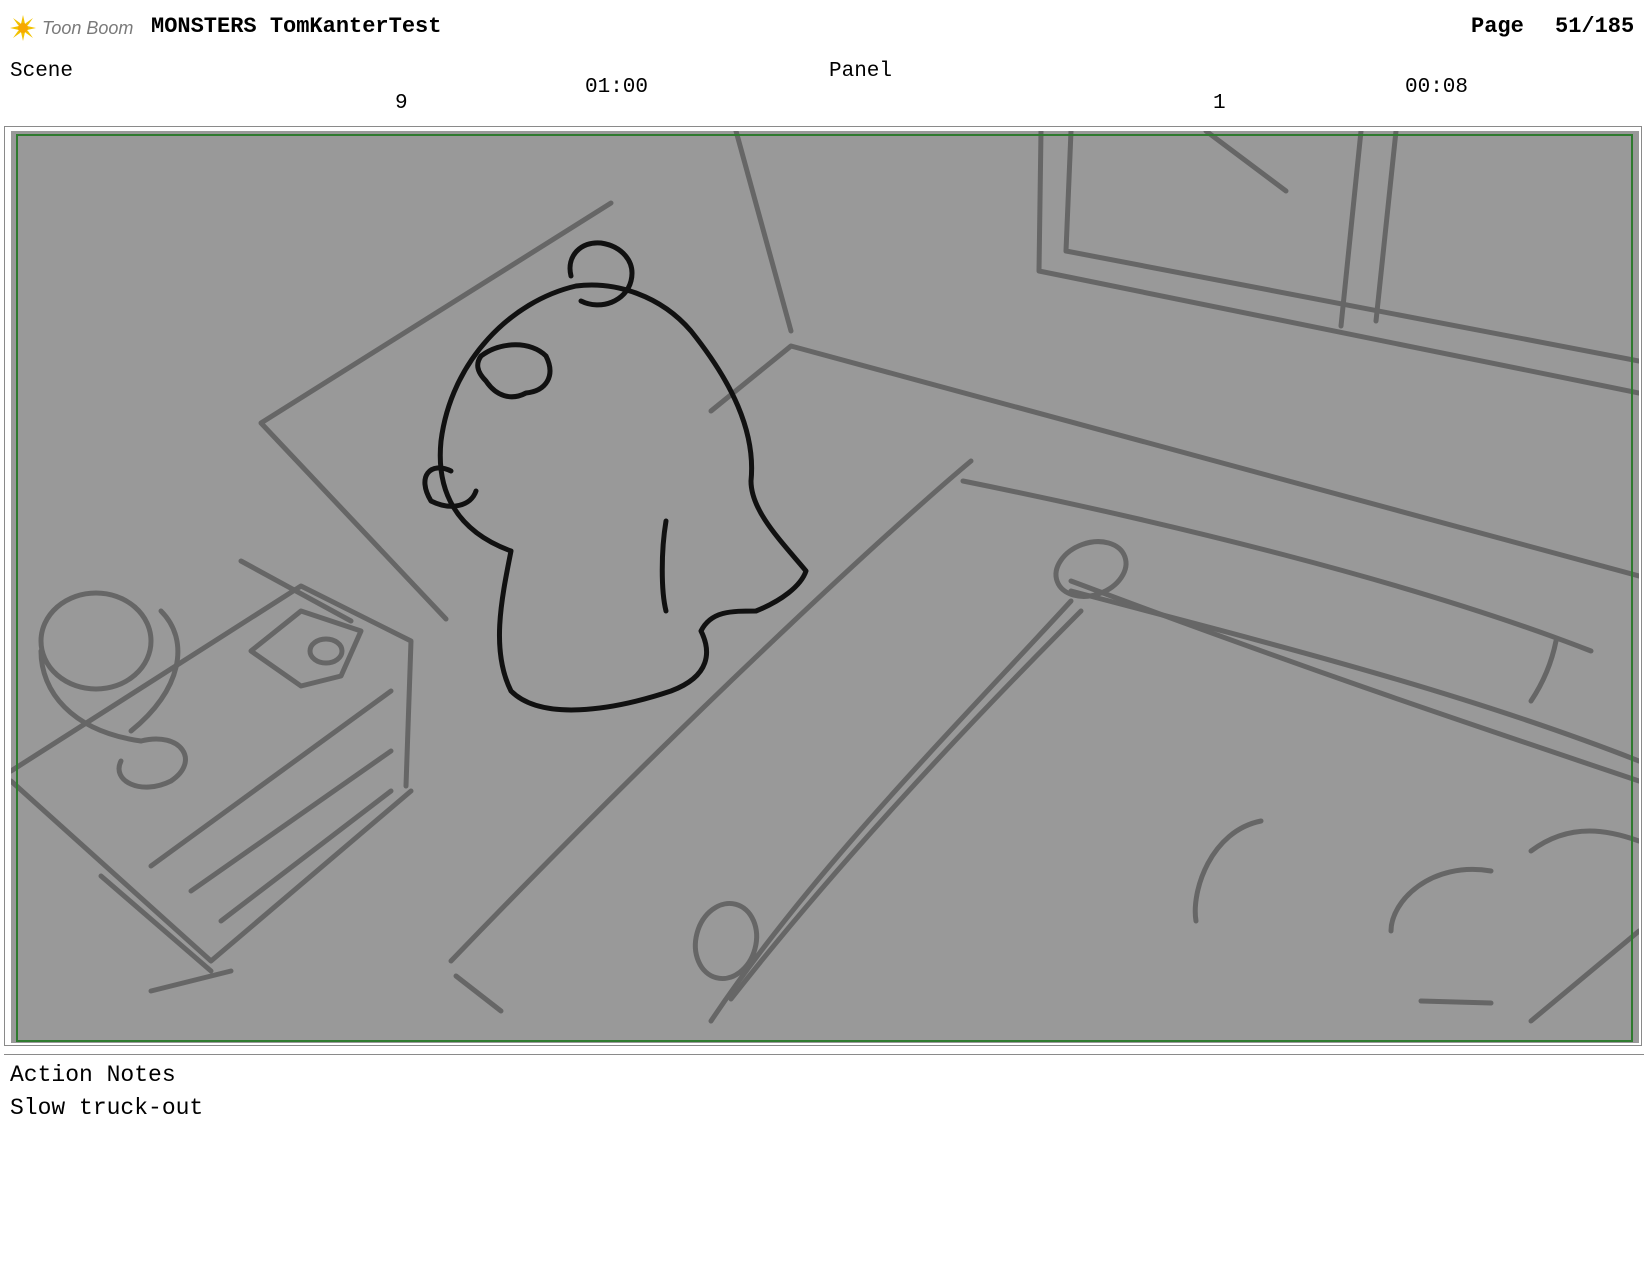  Describe the element at coordinates (1595, 26) in the screenshot. I see `page-number: 51/185` at that location.